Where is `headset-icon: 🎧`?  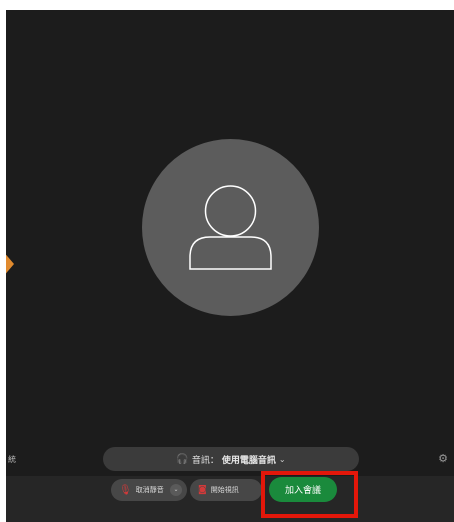
headset-icon: 🎧 is located at coordinates (182, 459).